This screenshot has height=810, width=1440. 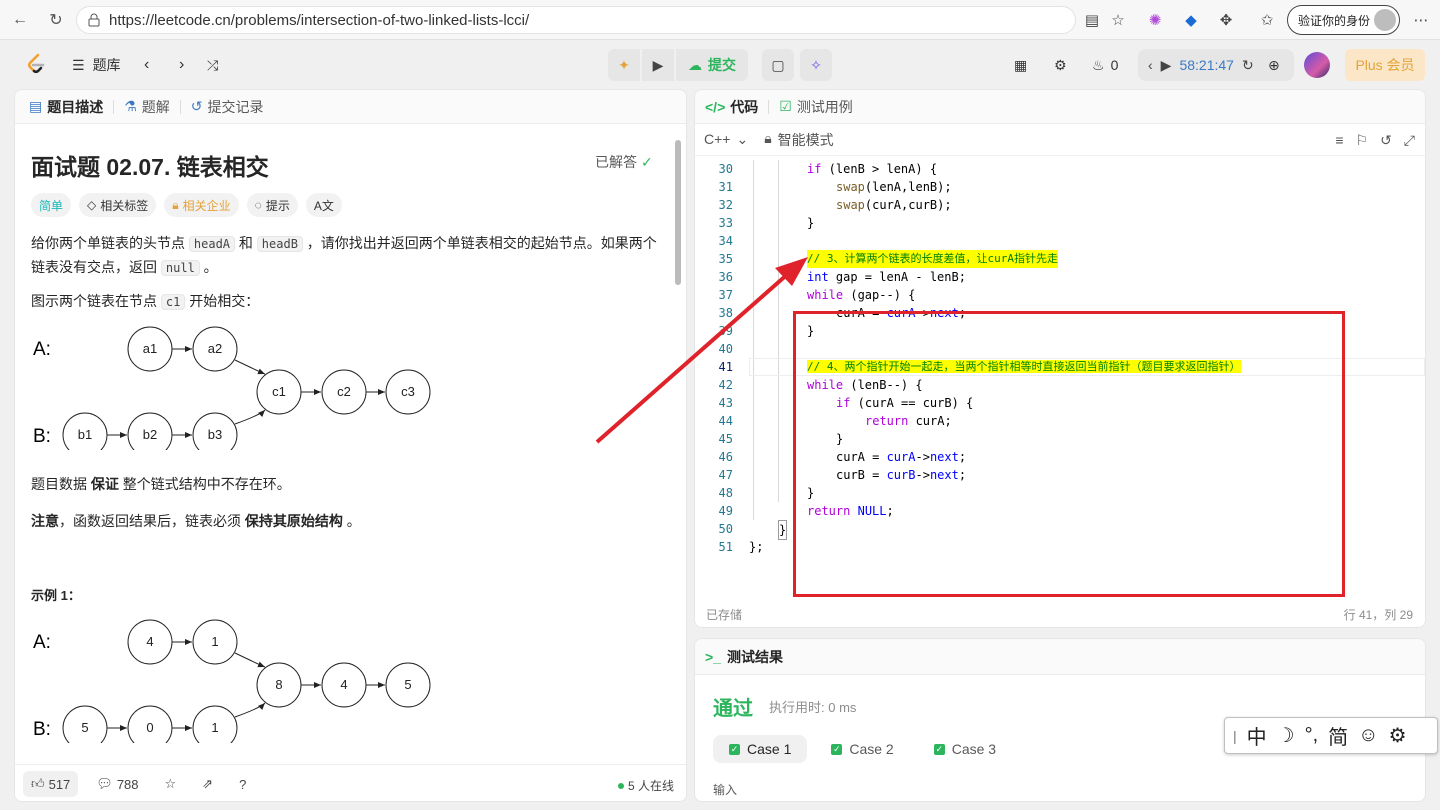 What do you see at coordinates (293, 521) in the screenshot?
I see `desc-bold: 保持其原始结构` at bounding box center [293, 521].